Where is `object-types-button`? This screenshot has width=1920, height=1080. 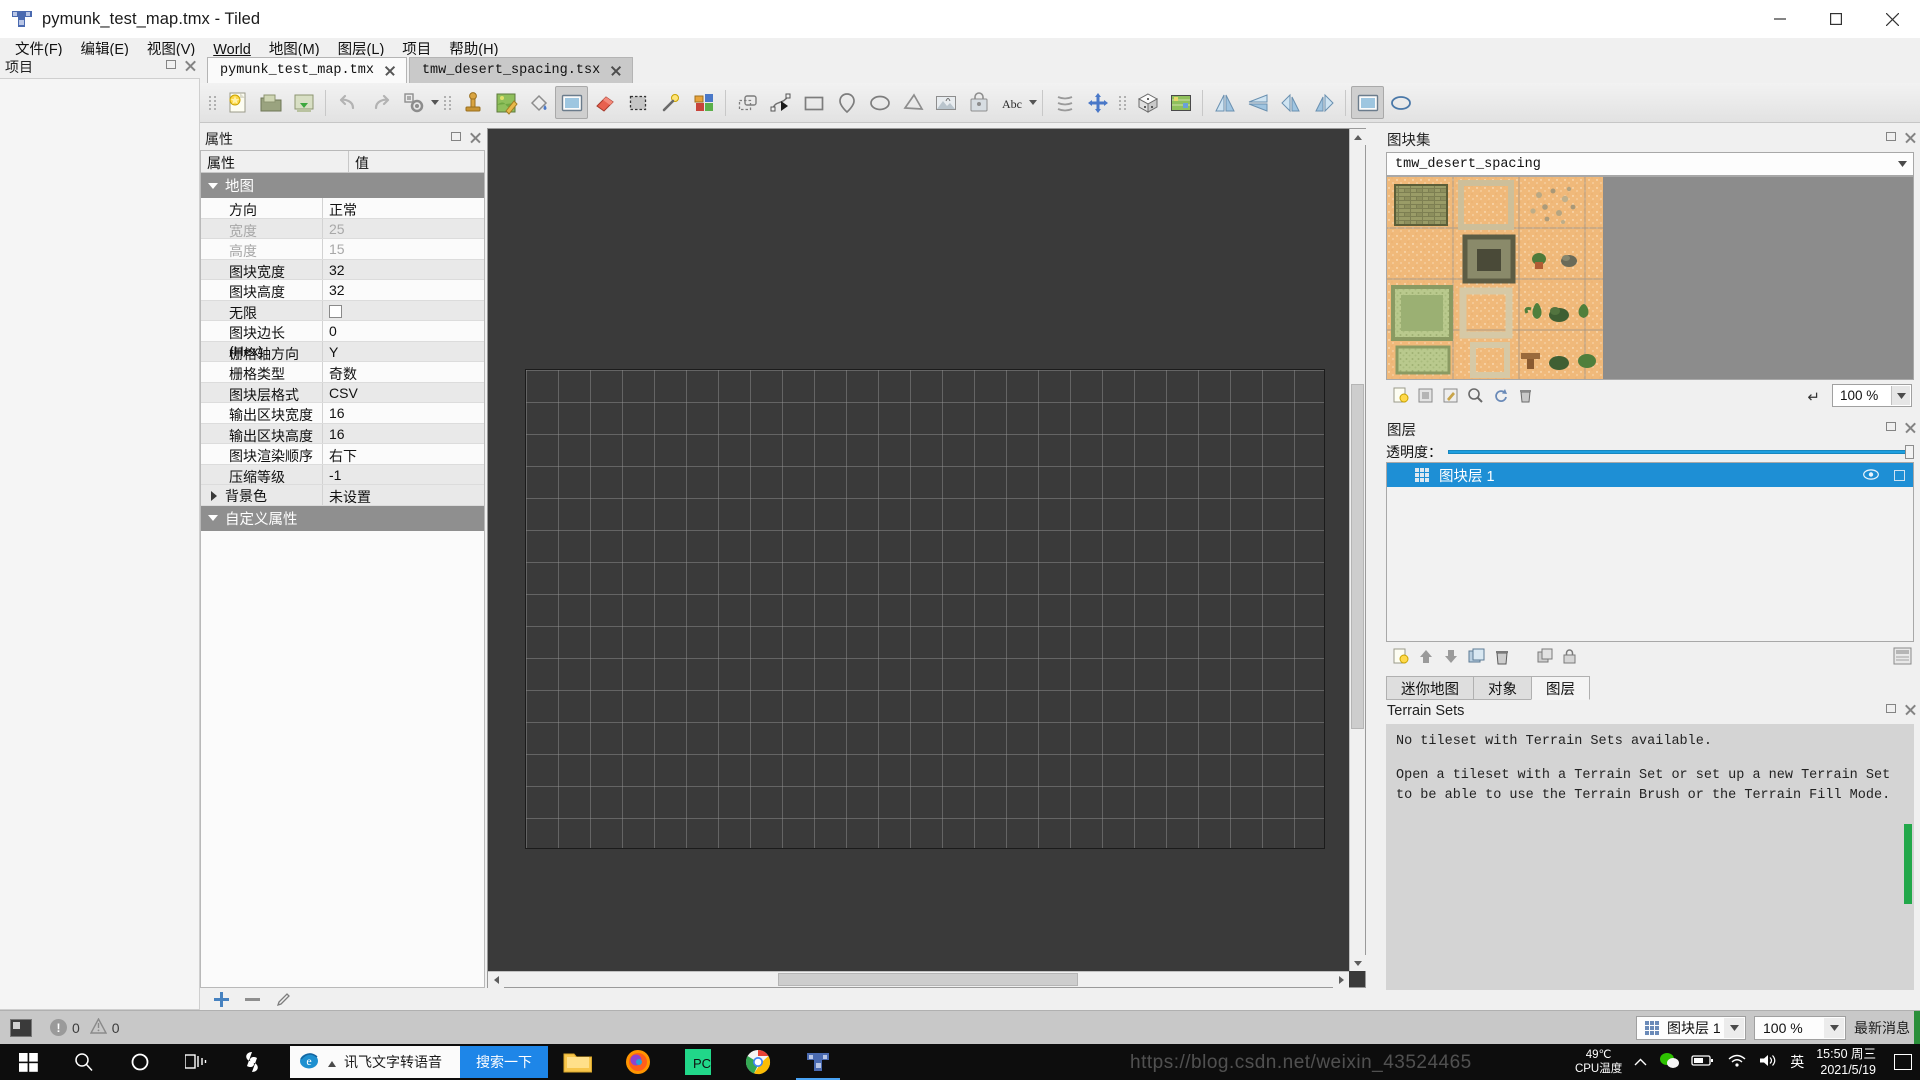
object-types-button is located at coordinates (413, 102).